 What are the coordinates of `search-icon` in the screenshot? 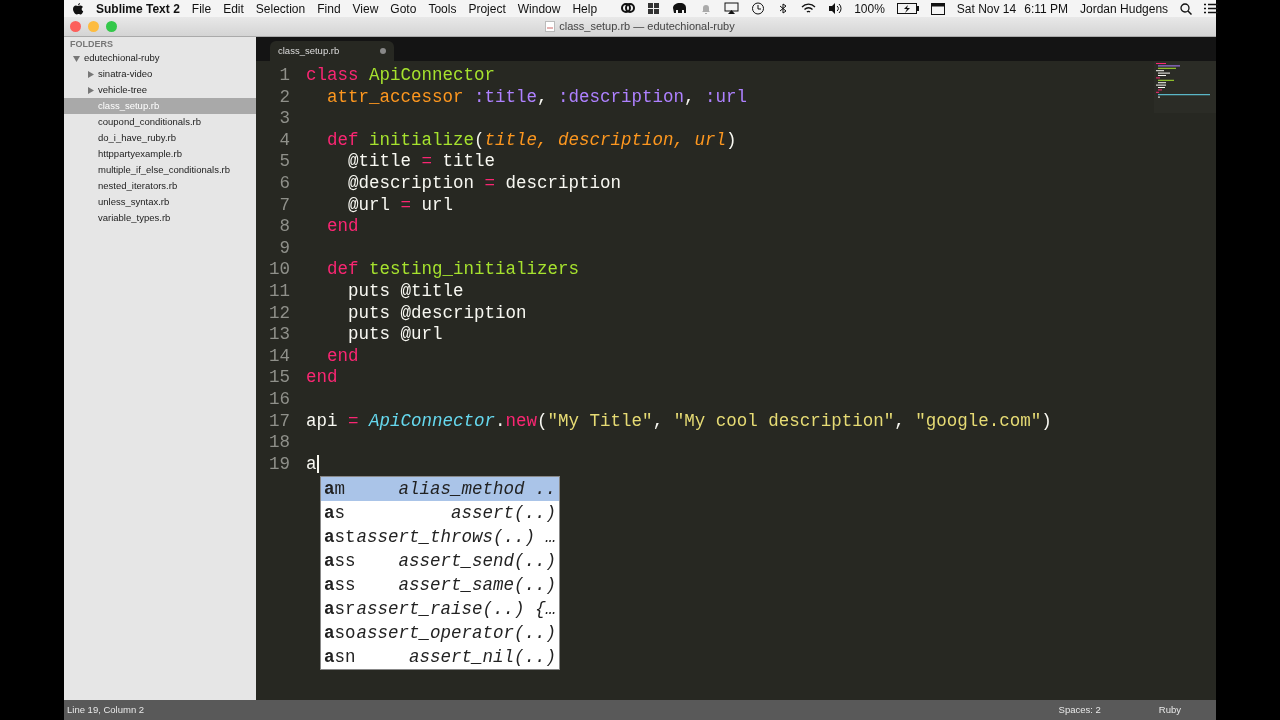 It's located at (1186, 8).